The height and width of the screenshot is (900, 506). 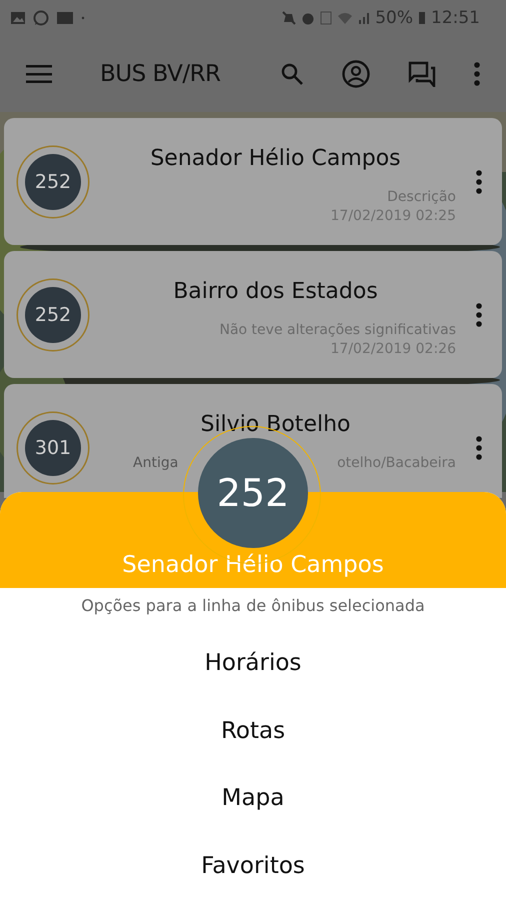 What do you see at coordinates (39, 74) in the screenshot?
I see `menu-icon` at bounding box center [39, 74].